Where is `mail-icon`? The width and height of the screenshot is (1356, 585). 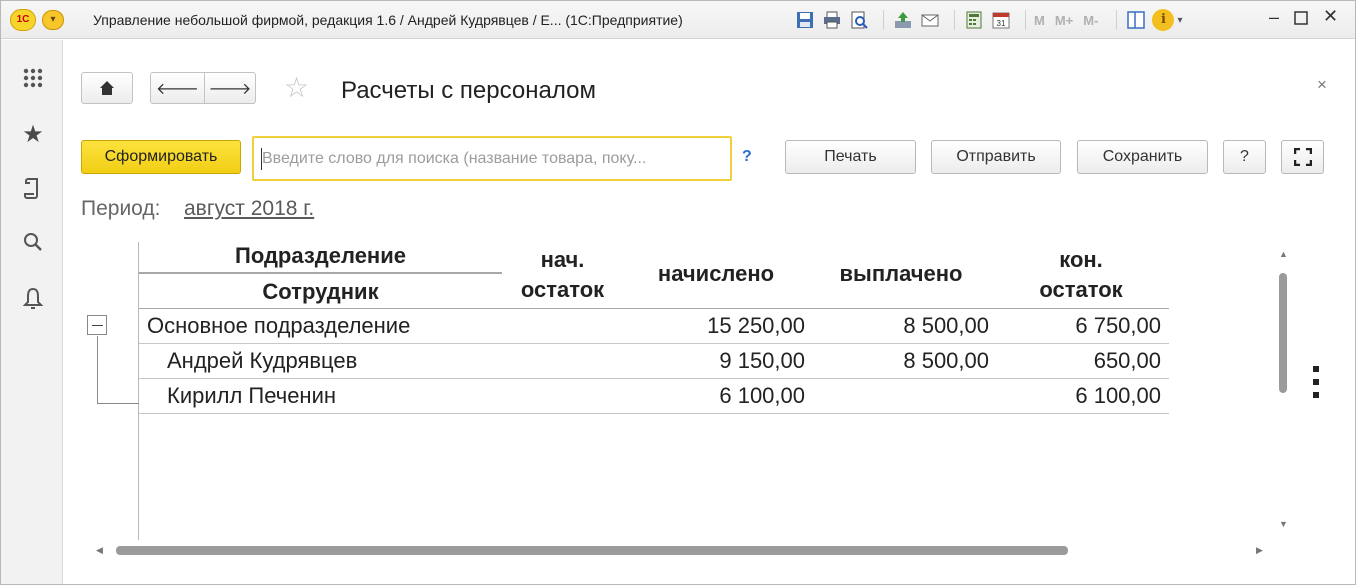 mail-icon is located at coordinates (930, 20).